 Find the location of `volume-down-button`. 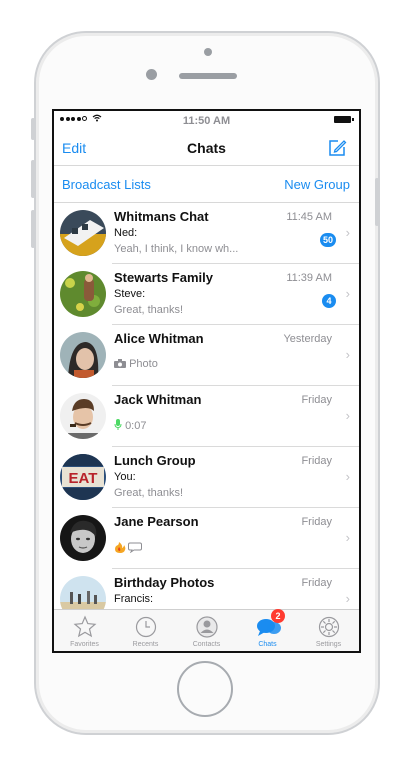

volume-down-button is located at coordinates (33, 229).